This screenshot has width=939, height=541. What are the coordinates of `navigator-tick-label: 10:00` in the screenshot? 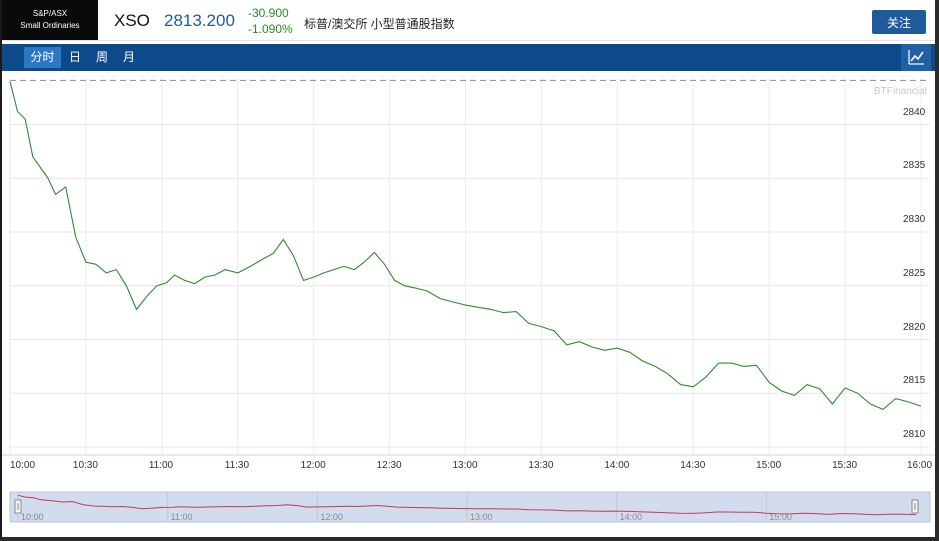 It's located at (32, 517).